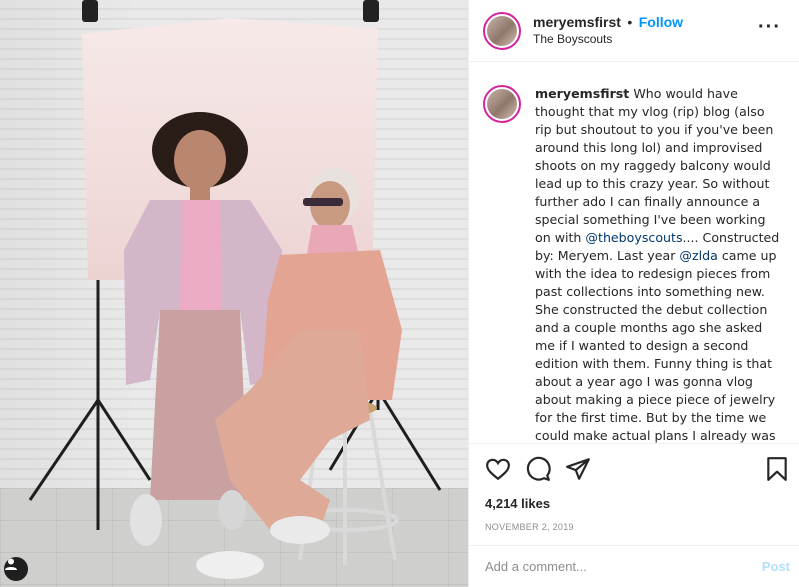 The height and width of the screenshot is (587, 799). I want to click on mention-link: @theboyscouts, so click(633, 237).